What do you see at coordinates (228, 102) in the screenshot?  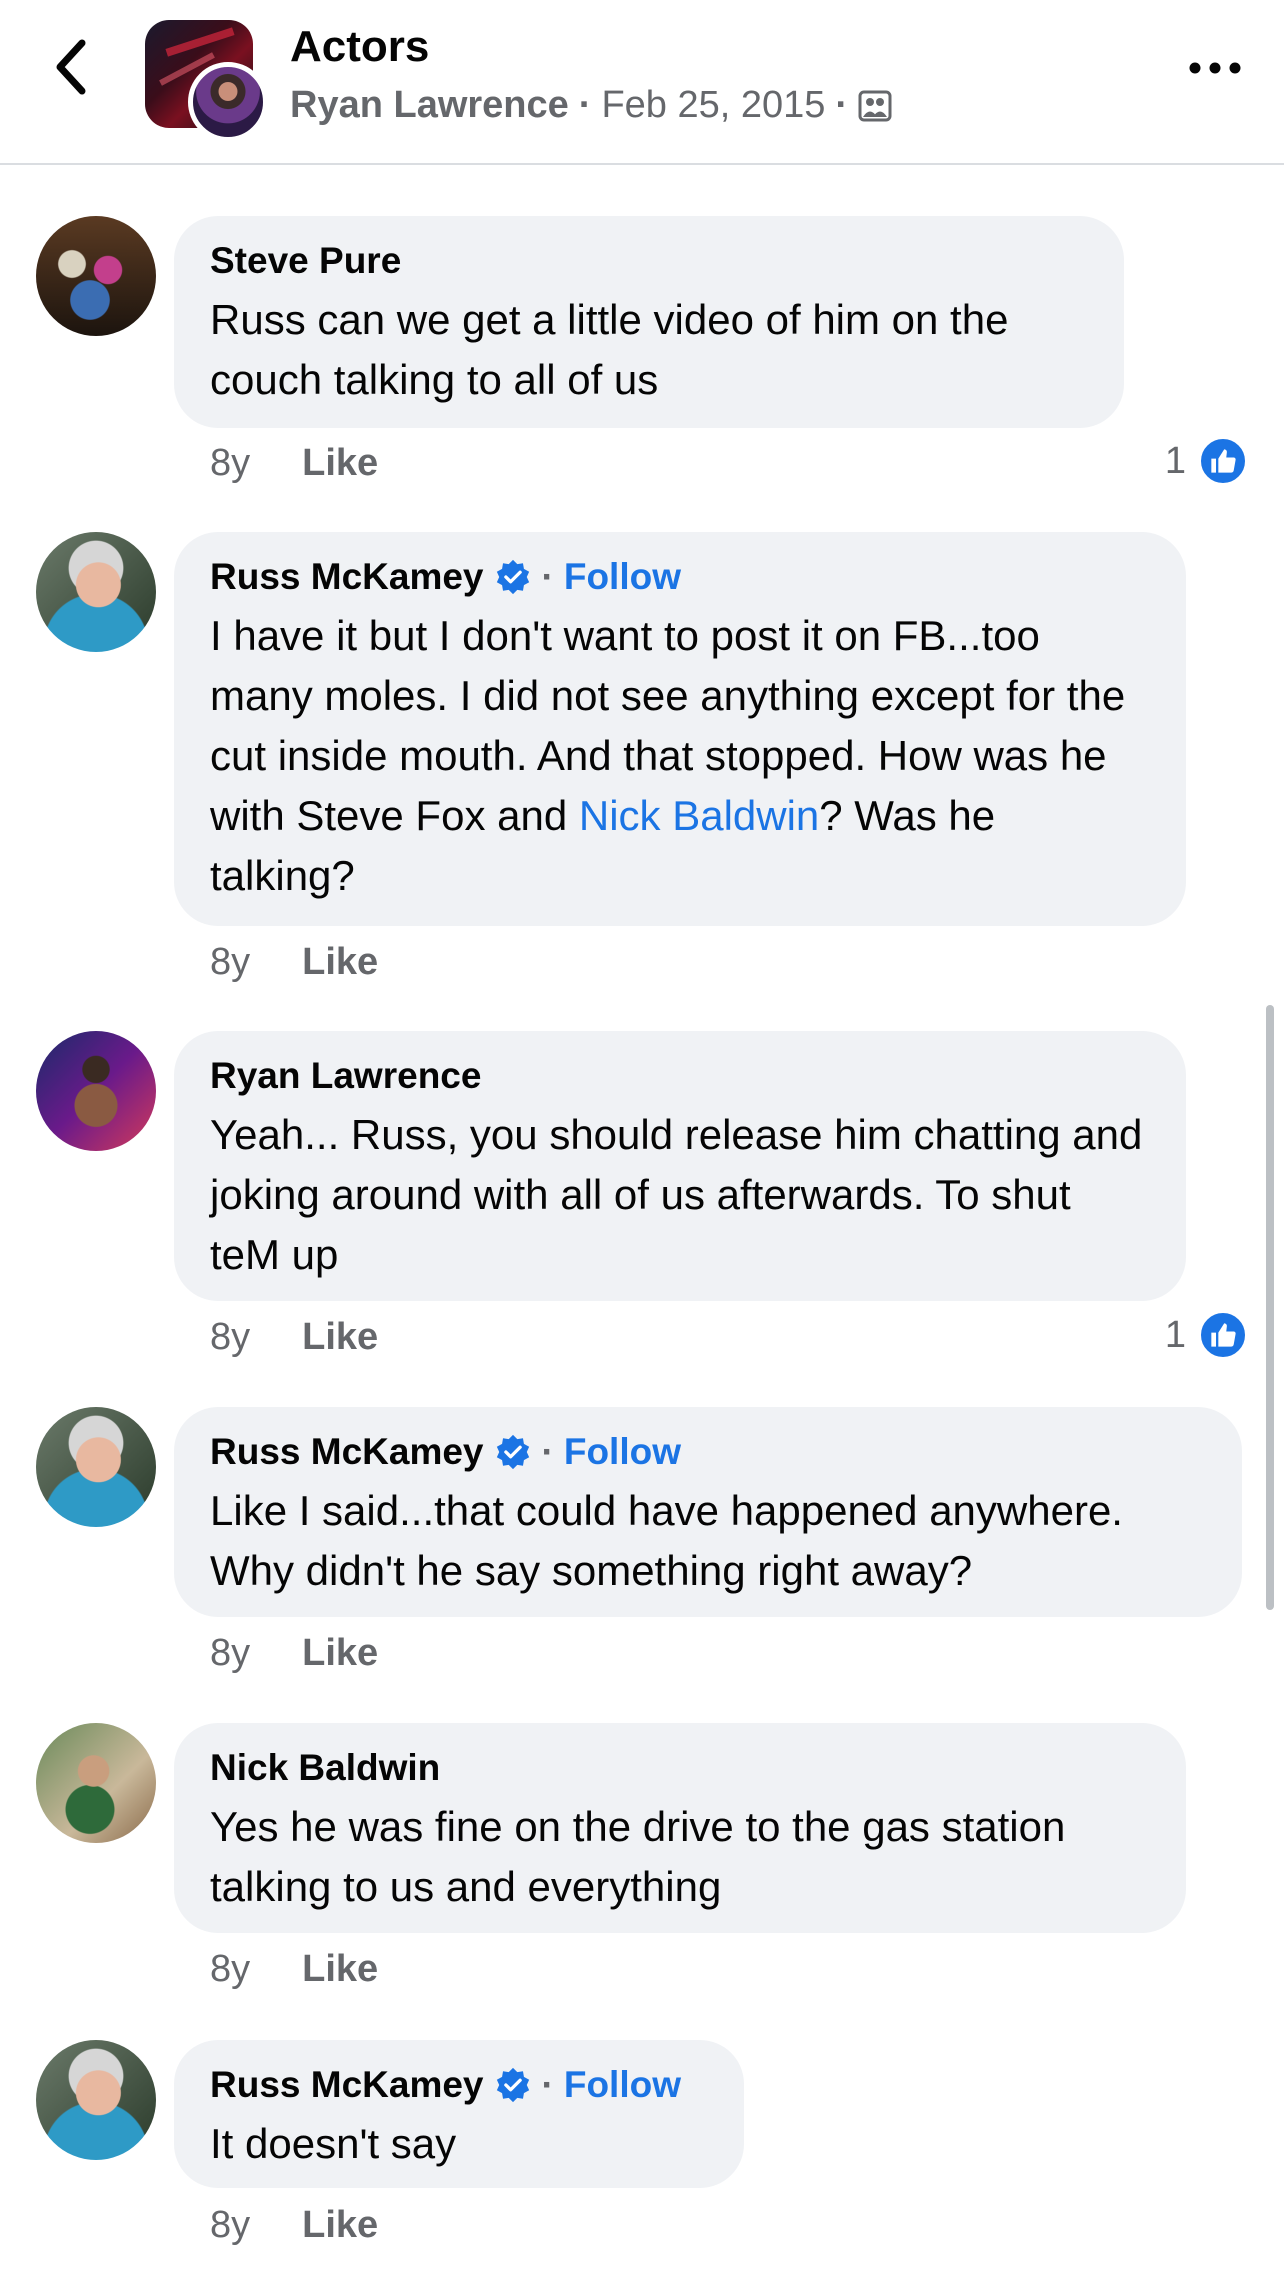 I see `poster-avatar` at bounding box center [228, 102].